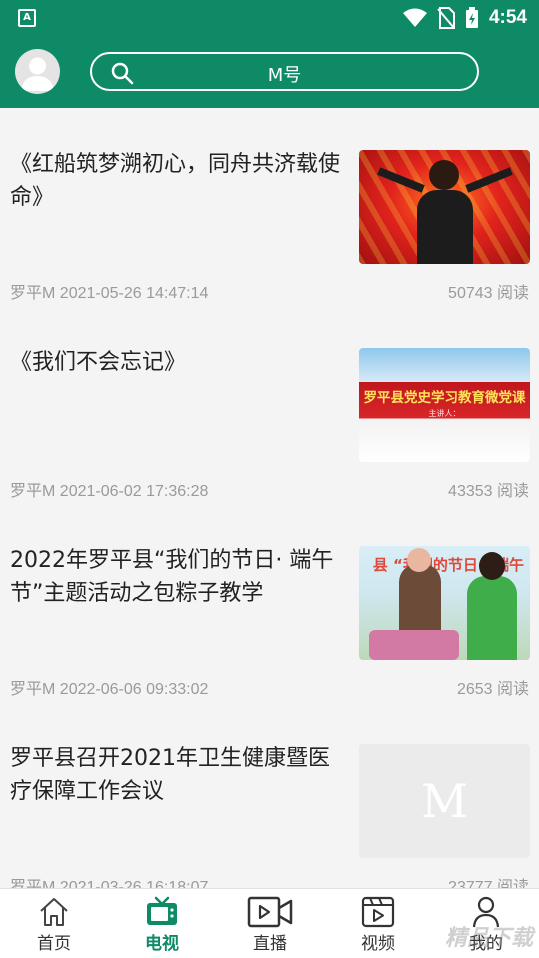  Describe the element at coordinates (492, 566) in the screenshot. I see `presenter-head` at that location.